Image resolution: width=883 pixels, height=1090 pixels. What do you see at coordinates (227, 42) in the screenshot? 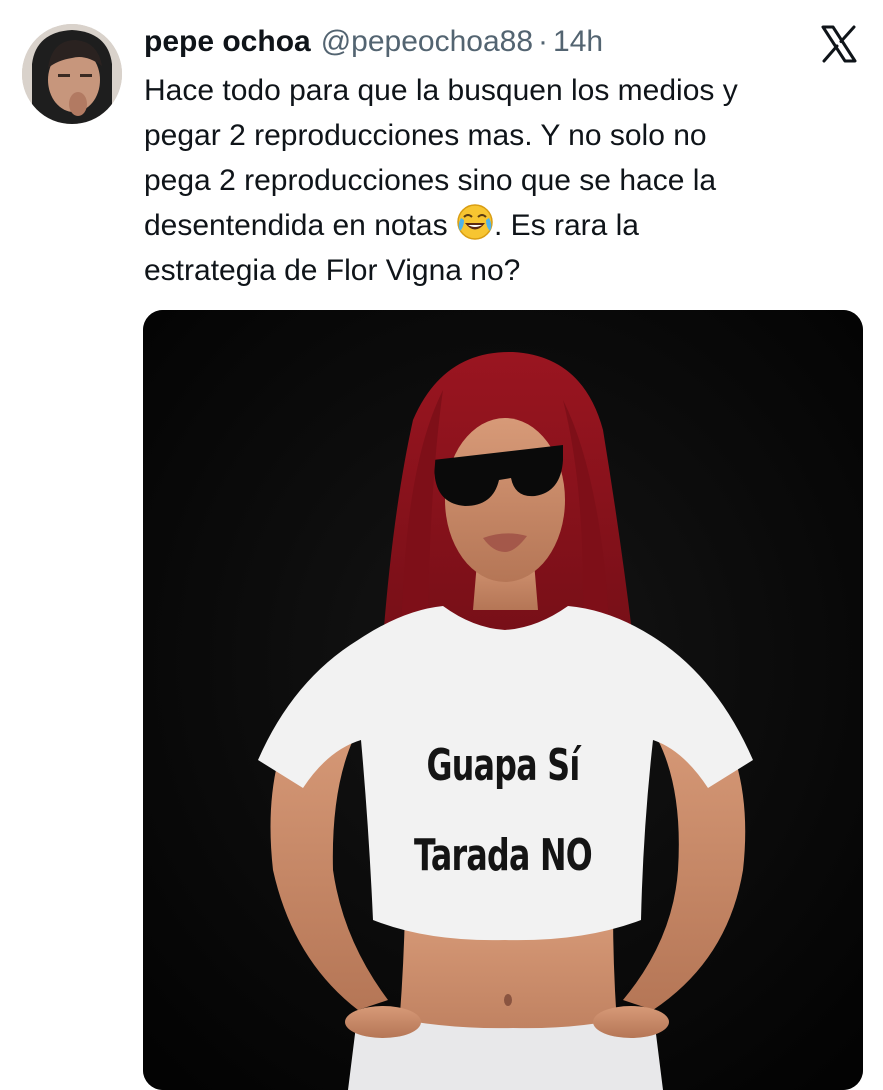
I see `display-name: pepe ochoa` at bounding box center [227, 42].